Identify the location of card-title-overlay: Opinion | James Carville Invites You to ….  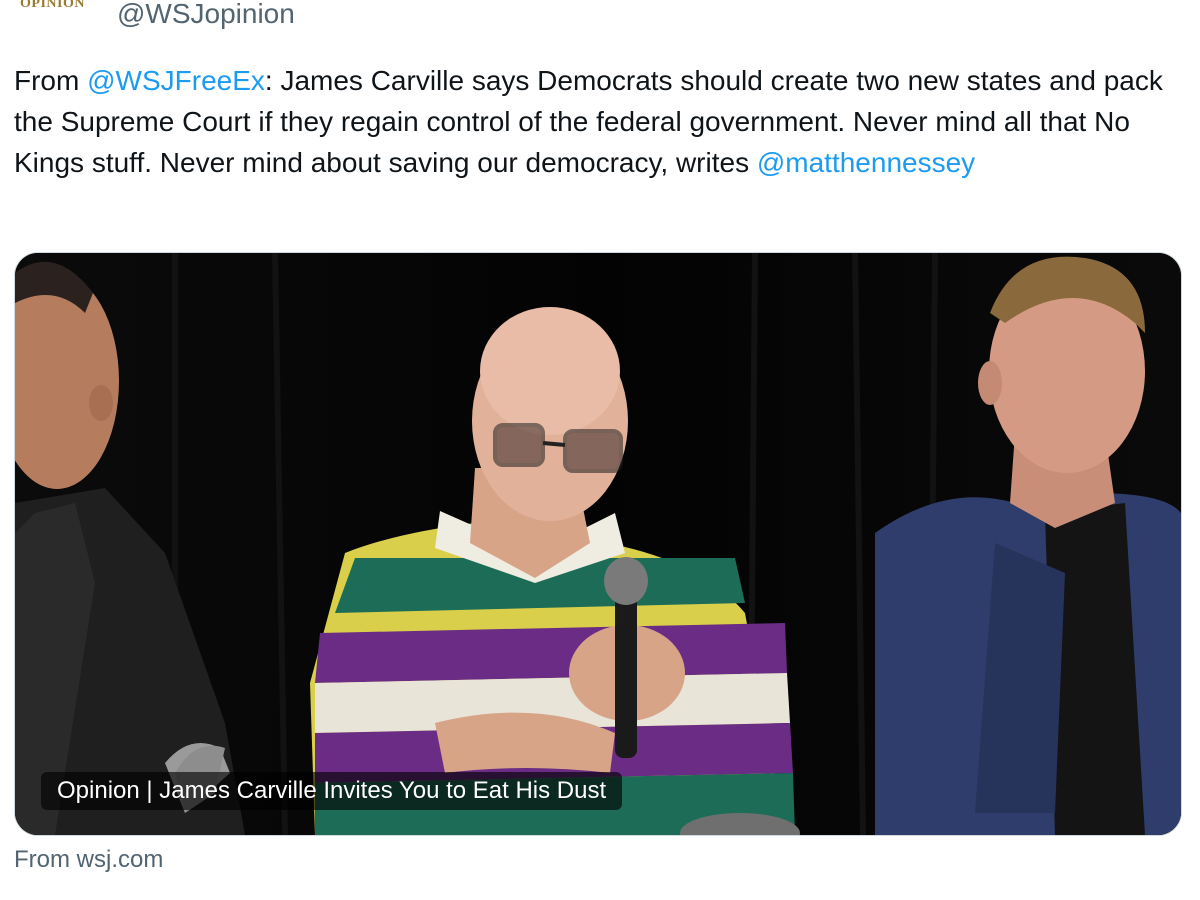
(332, 791).